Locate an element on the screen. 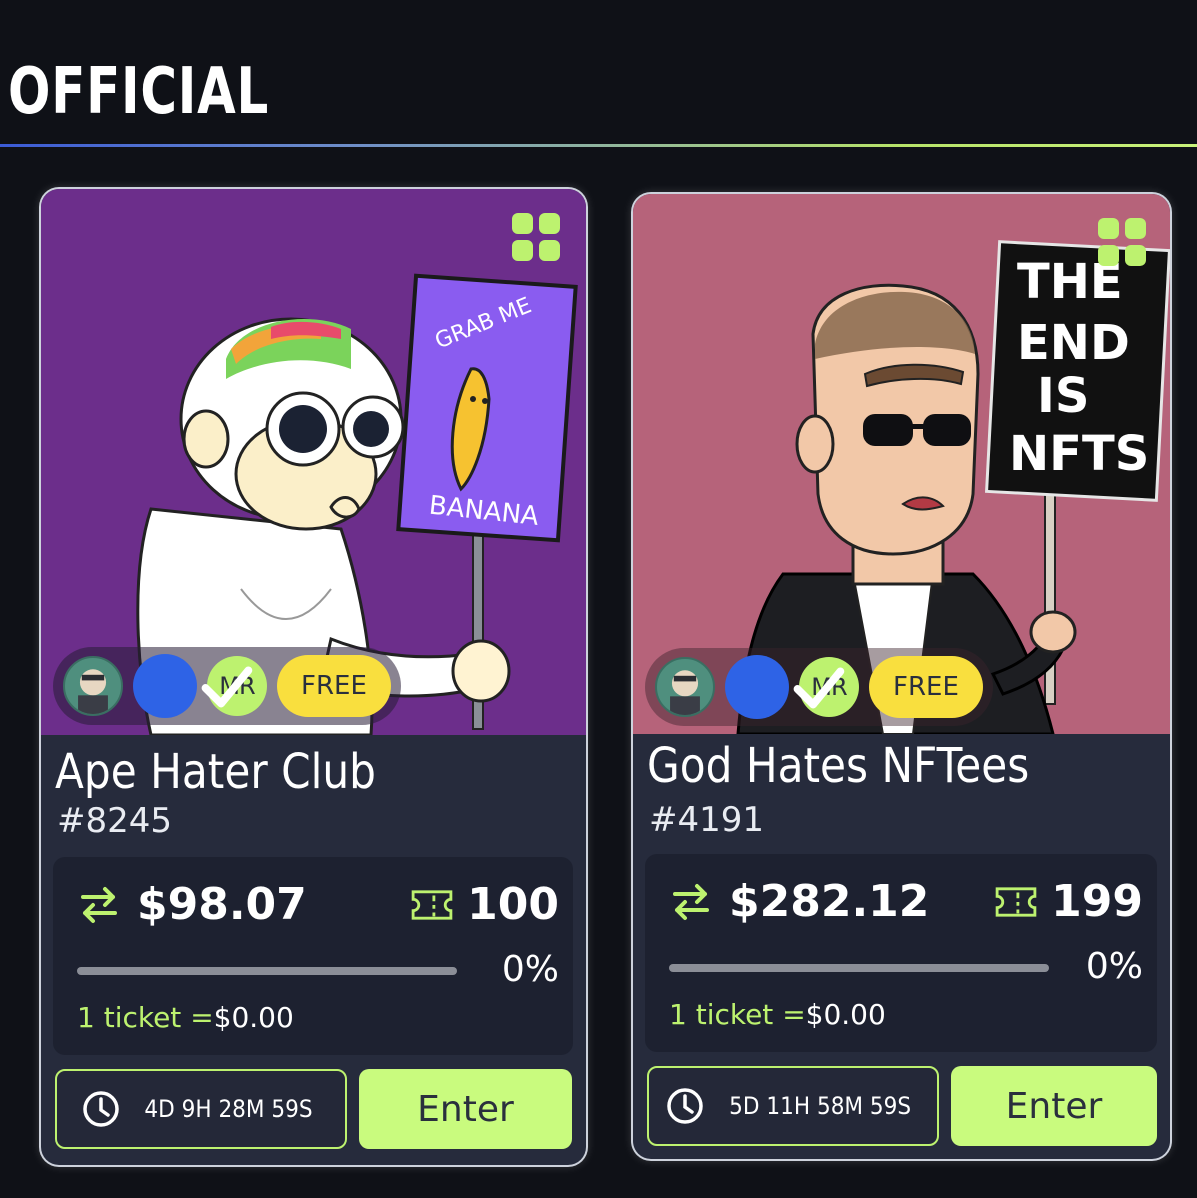 This screenshot has width=1197, height=1198. countdown-timer: 5D 11H 58M 59S is located at coordinates (793, 1106).